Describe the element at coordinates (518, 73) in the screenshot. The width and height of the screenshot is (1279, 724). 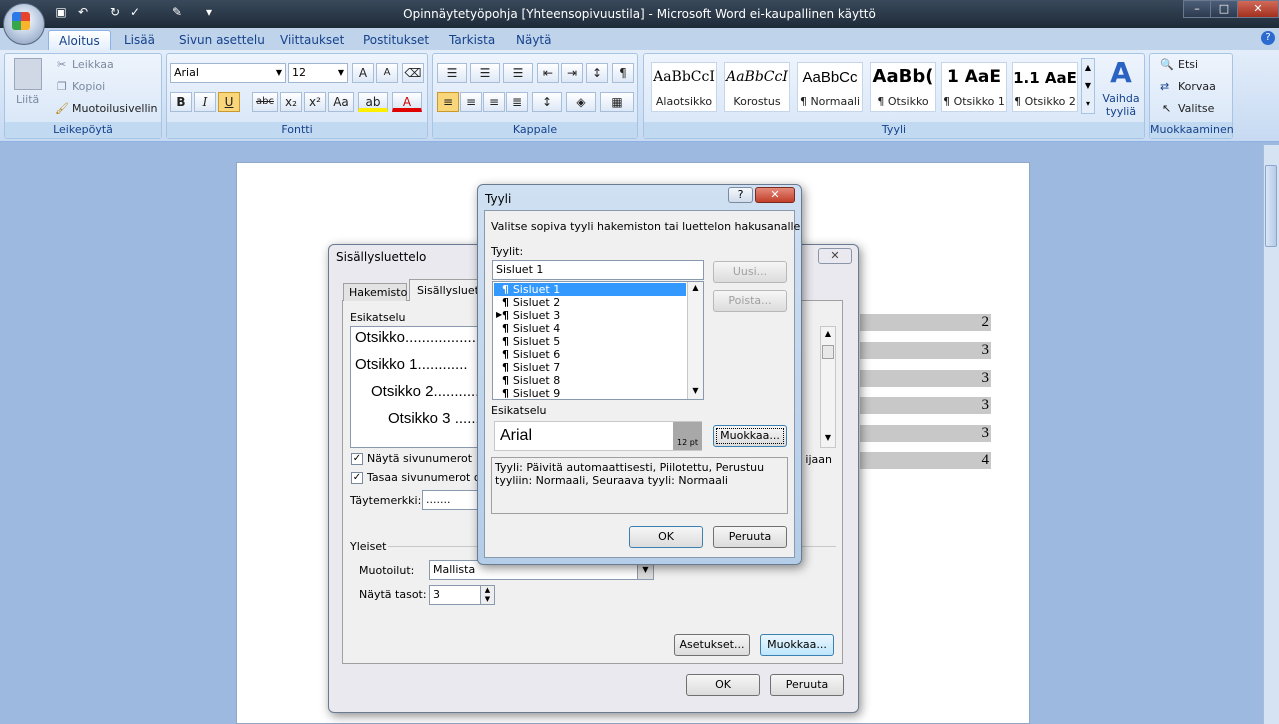
I see `multilevel-list-icon: ☰` at that location.